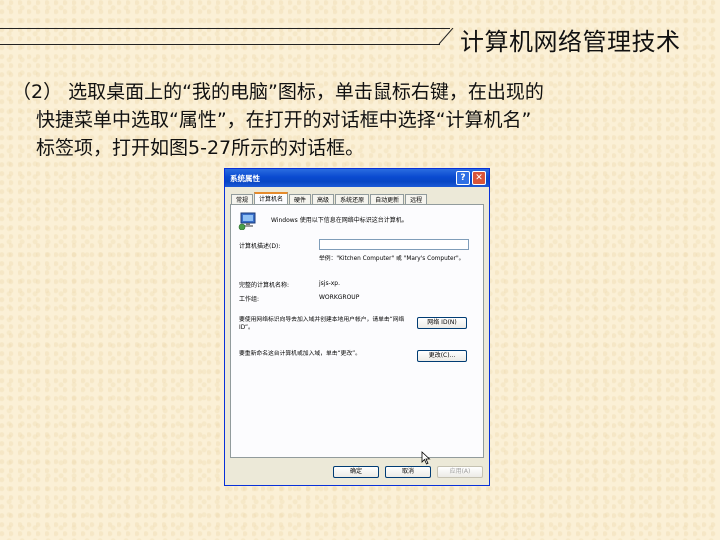 This screenshot has height=540, width=720. I want to click on header-rule-top, so click(225, 28).